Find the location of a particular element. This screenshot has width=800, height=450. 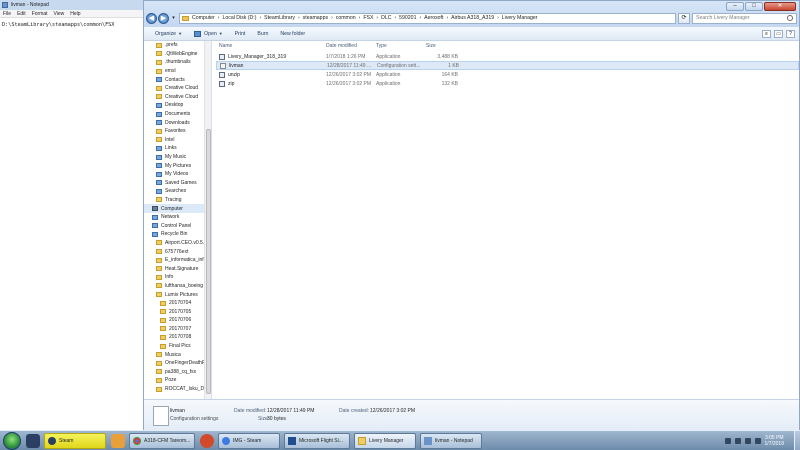

nav-scrollbar is located at coordinates (207, 220).